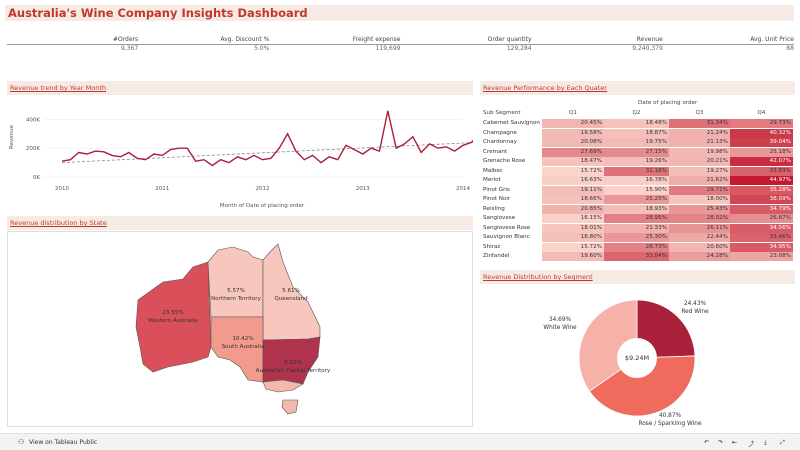 The image size is (800, 450). Describe the element at coordinates (699, 218) in the screenshot. I see `heatmap-cell: 28.02%` at that location.